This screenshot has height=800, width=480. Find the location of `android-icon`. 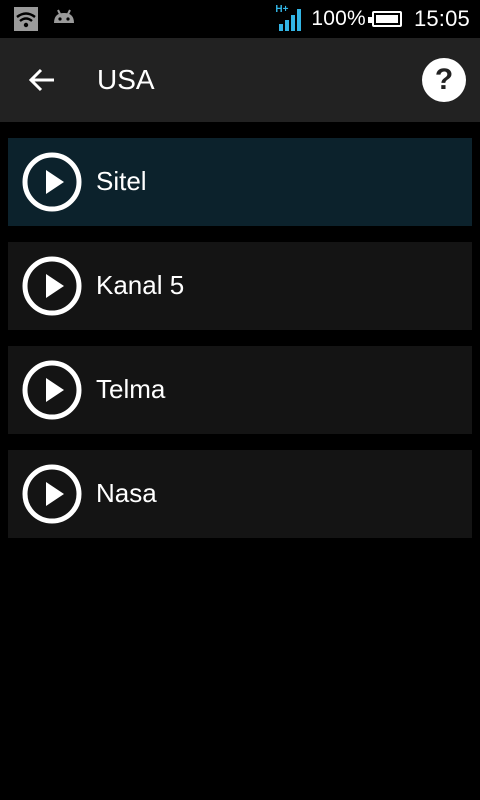

android-icon is located at coordinates (64, 21).